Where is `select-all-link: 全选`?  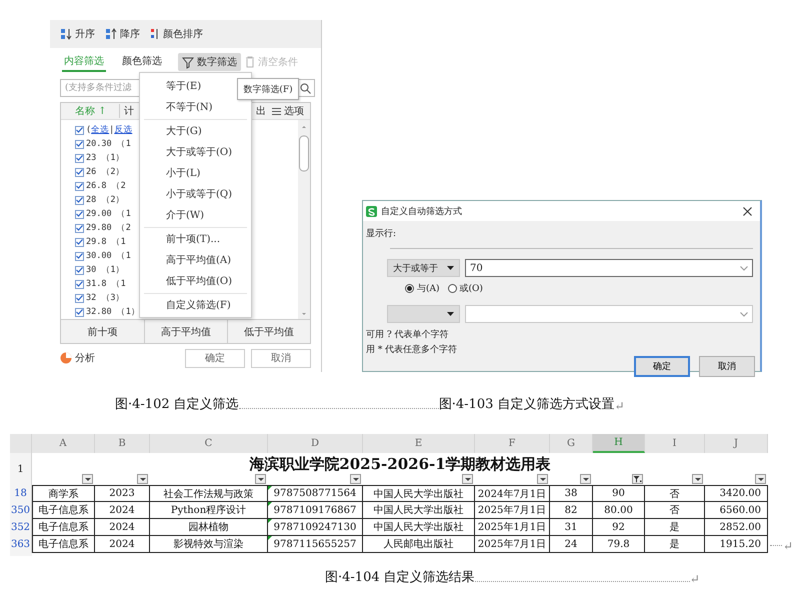
select-all-link: 全选 is located at coordinates (100, 130).